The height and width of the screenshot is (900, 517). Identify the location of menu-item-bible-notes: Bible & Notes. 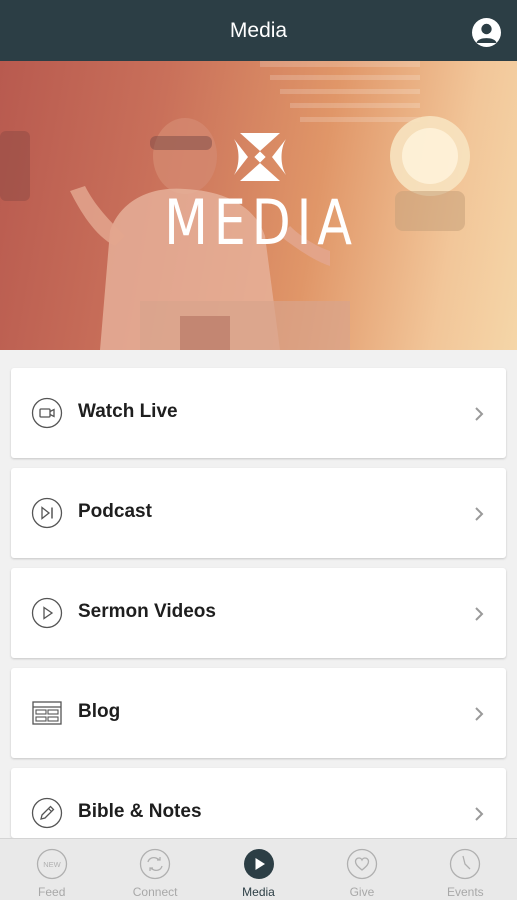
(258, 803).